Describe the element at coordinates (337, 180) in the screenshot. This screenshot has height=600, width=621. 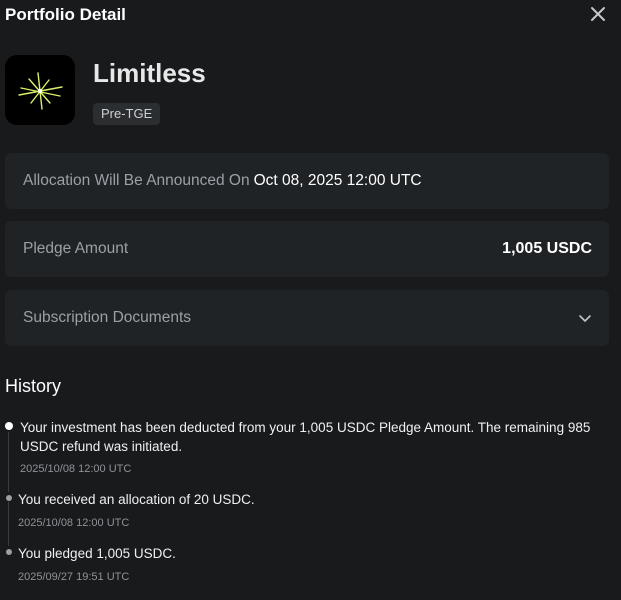
I see `allocation-date: Oct 08, 2025 12:00 UTC` at that location.